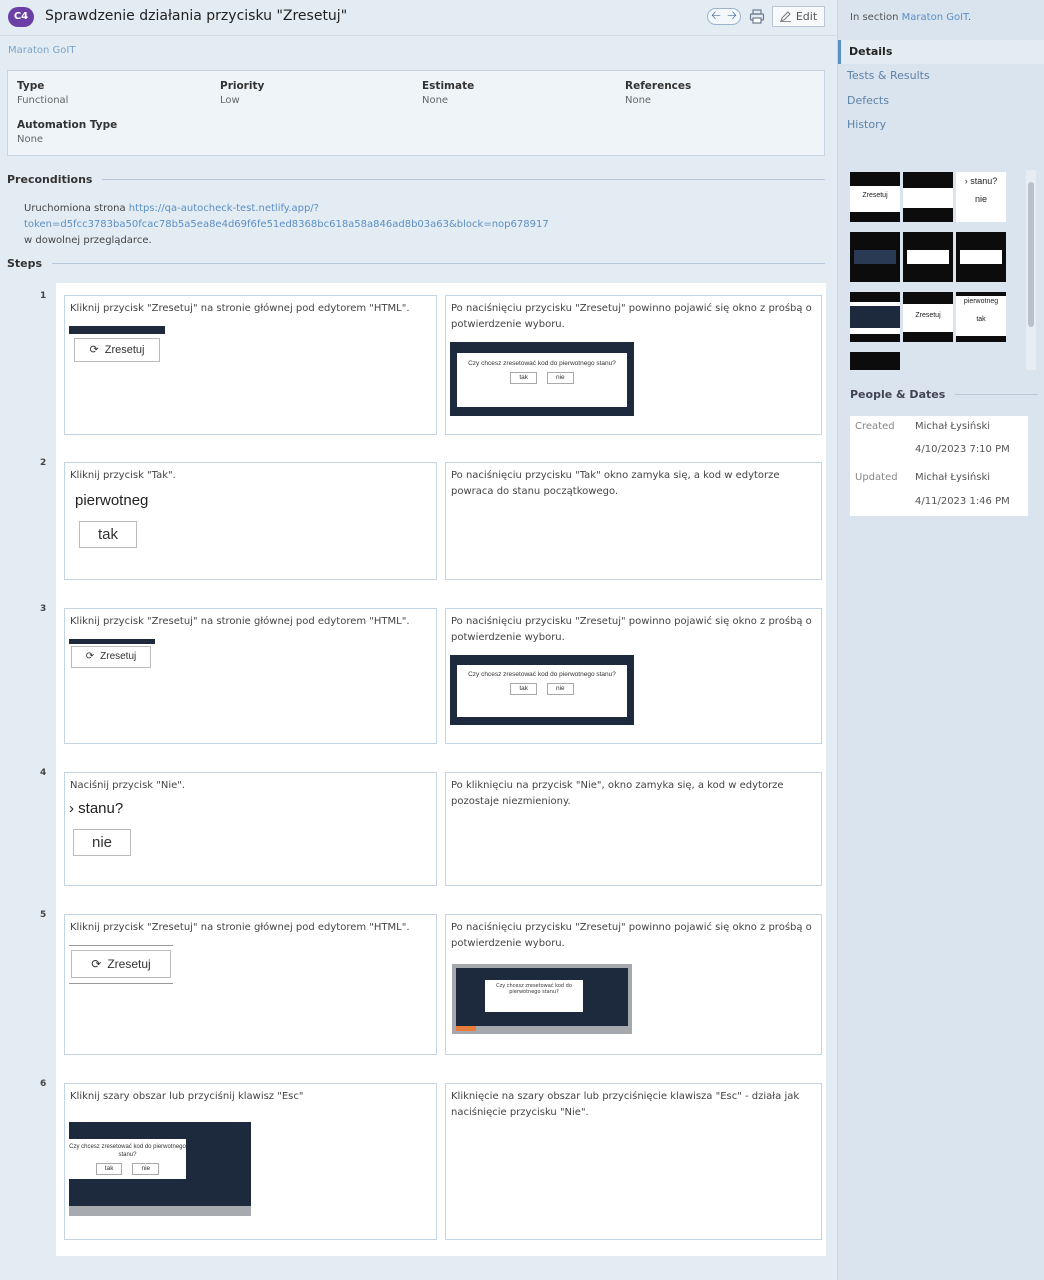  What do you see at coordinates (123, 475) in the screenshot?
I see `step-action-text: Kliknij przycisk "Tak".` at bounding box center [123, 475].